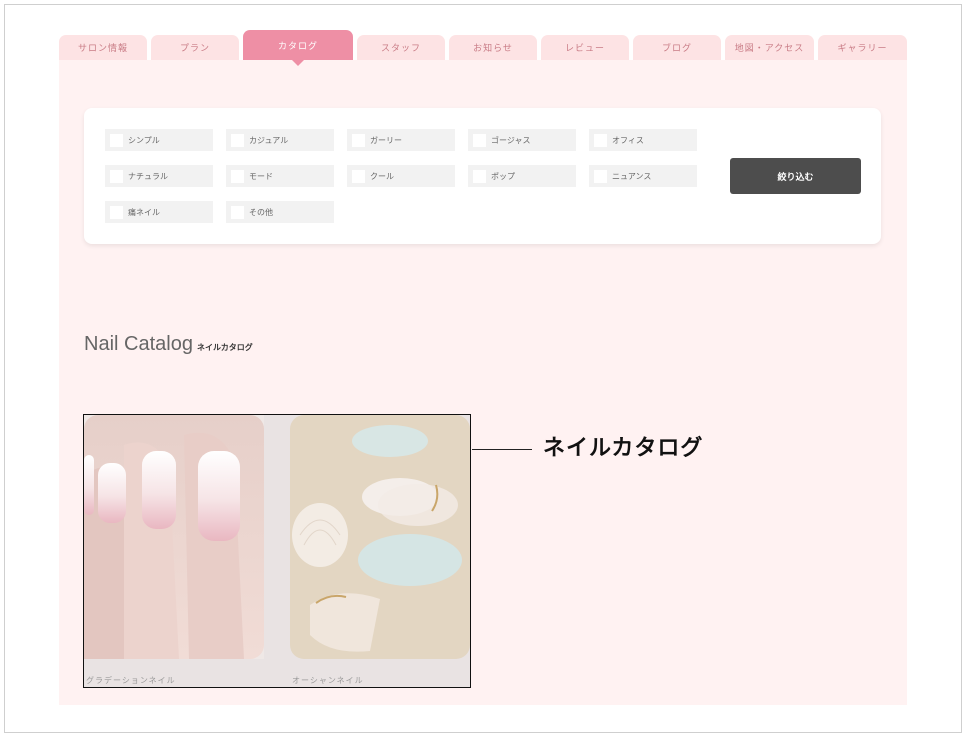 This screenshot has width=967, height=738. I want to click on filter-checkbox-ita-nail: 痛ネイル, so click(159, 212).